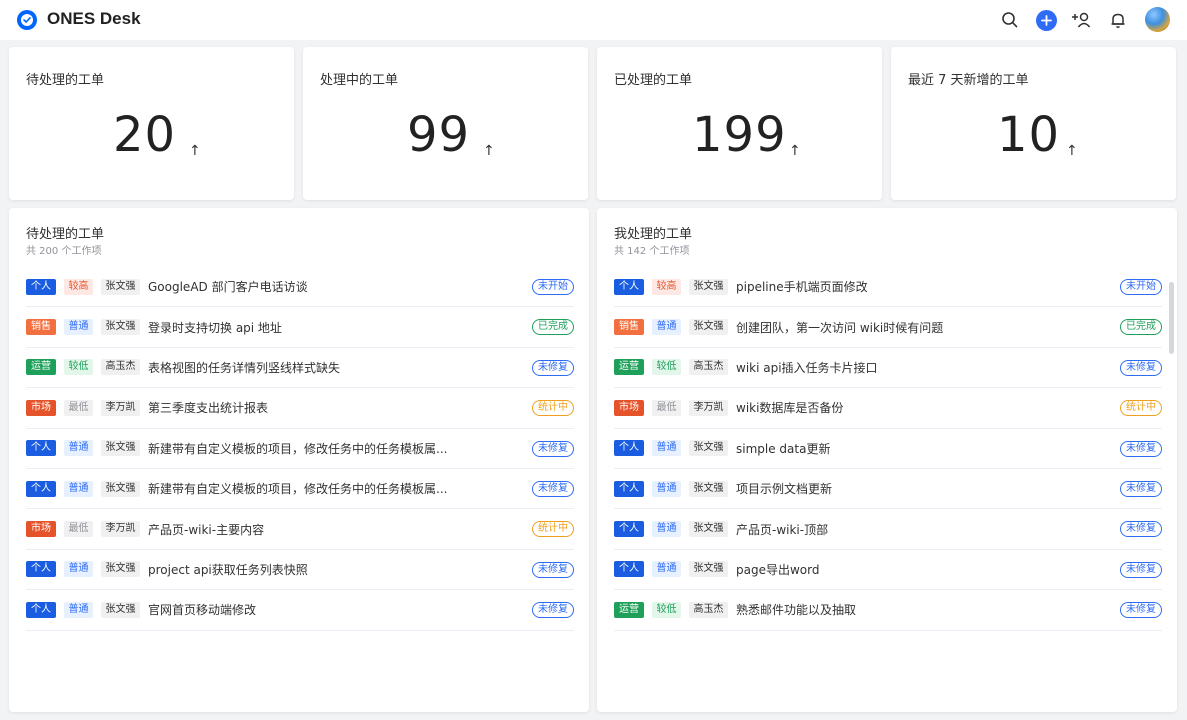  What do you see at coordinates (1118, 20) in the screenshot?
I see `bell-icon` at bounding box center [1118, 20].